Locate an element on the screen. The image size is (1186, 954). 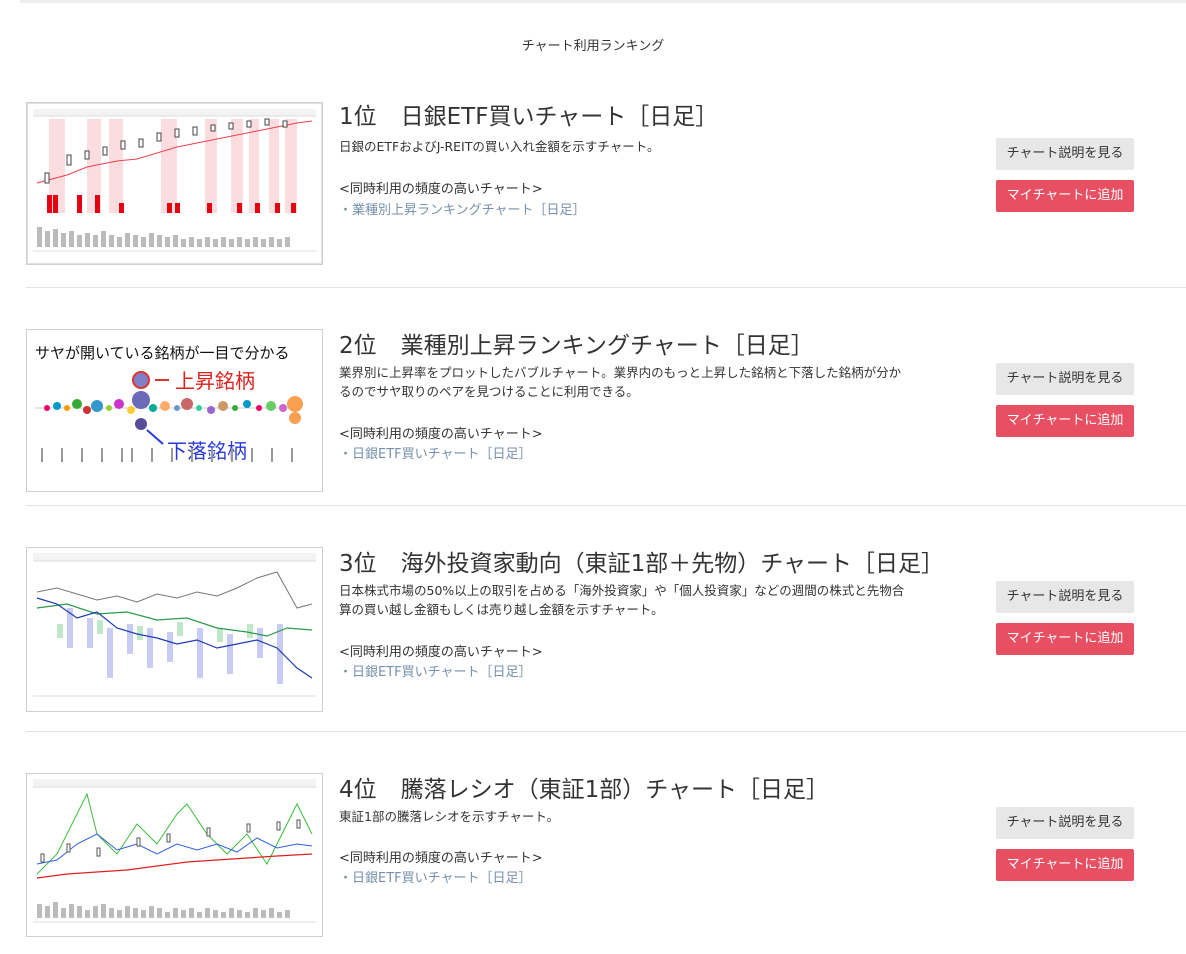
chart-name: 日銀ETF買いチャート［日足］ is located at coordinates (559, 117).